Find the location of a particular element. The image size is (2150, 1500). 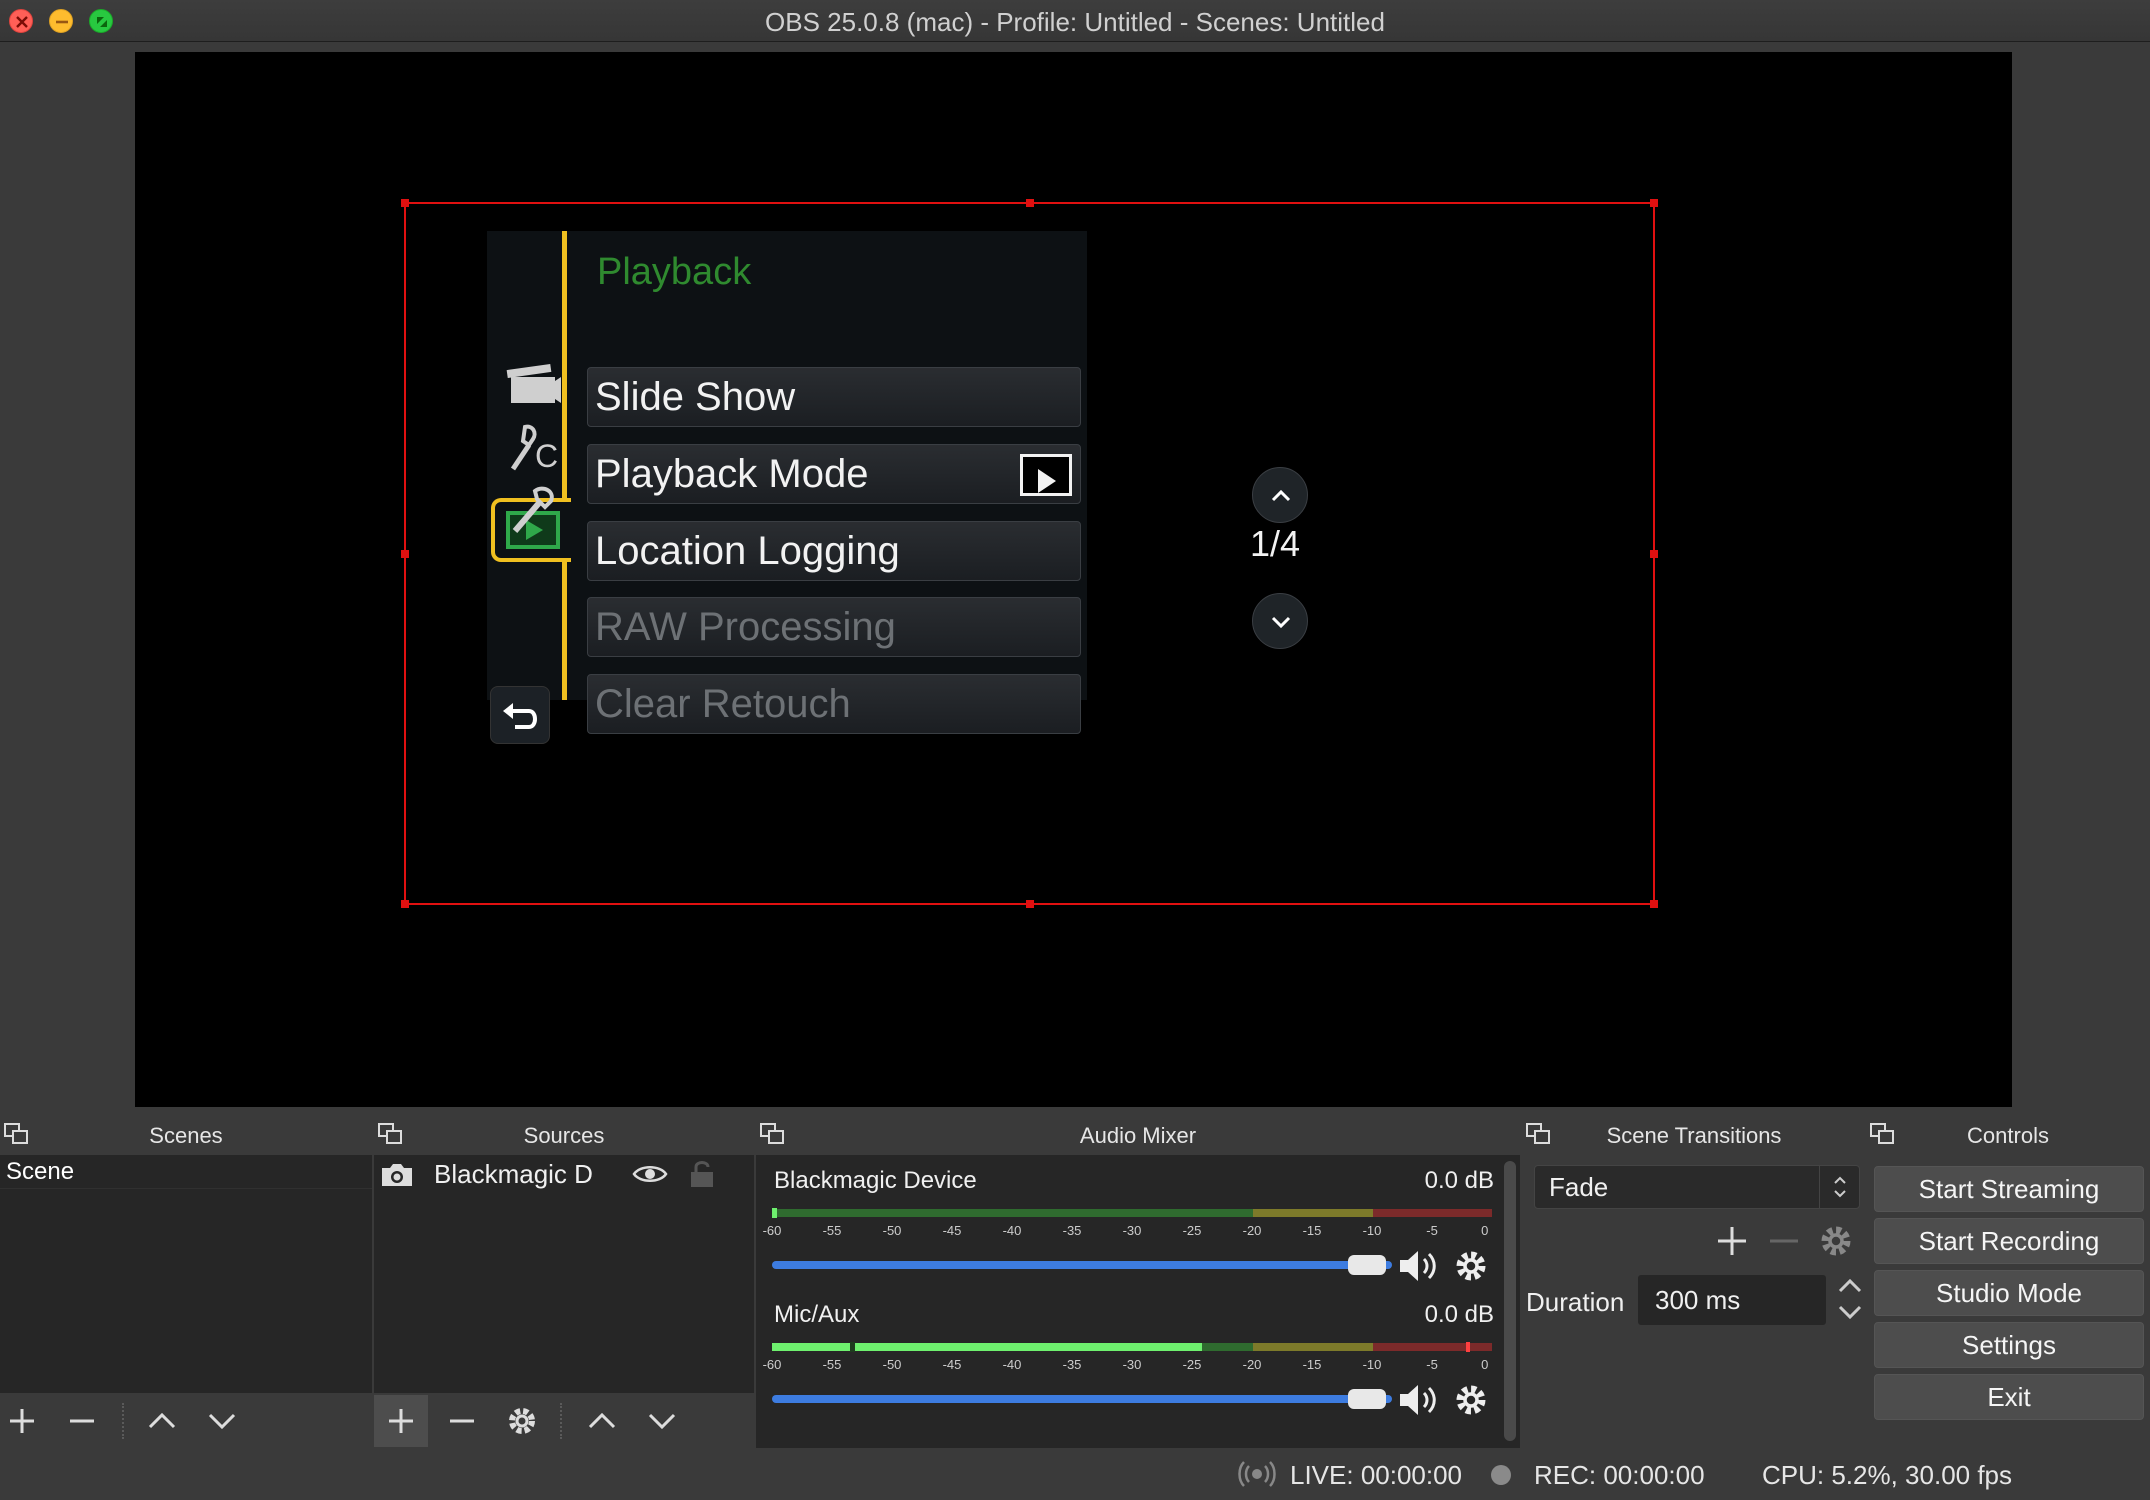

move-source-down-button is located at coordinates (662, 1421).